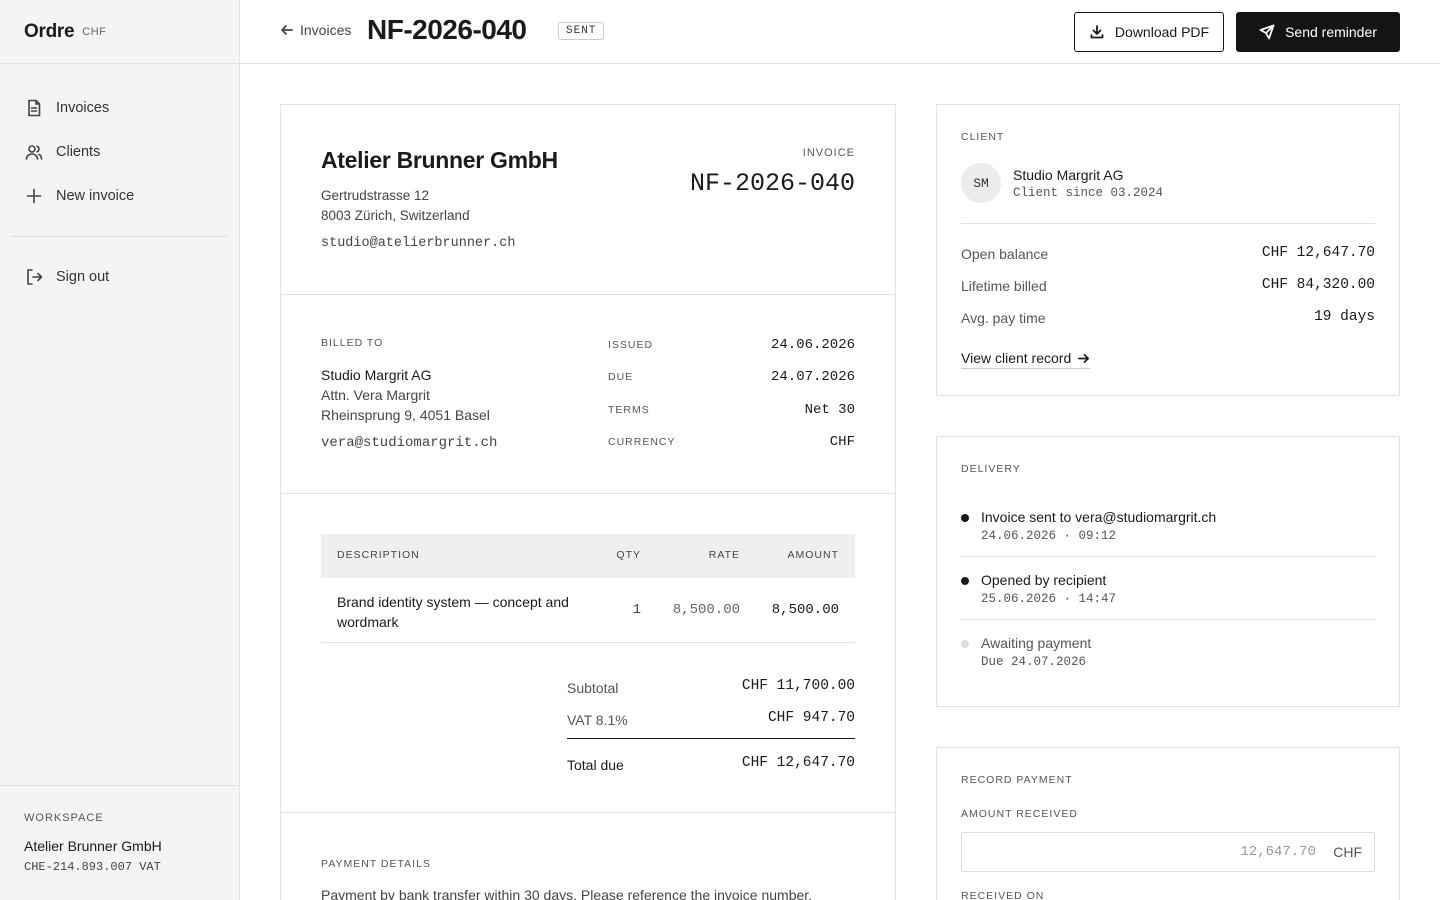 The height and width of the screenshot is (900, 1440). Describe the element at coordinates (1049, 536) in the screenshot. I see `event-time: 24.06.2026 · 09:12` at that location.